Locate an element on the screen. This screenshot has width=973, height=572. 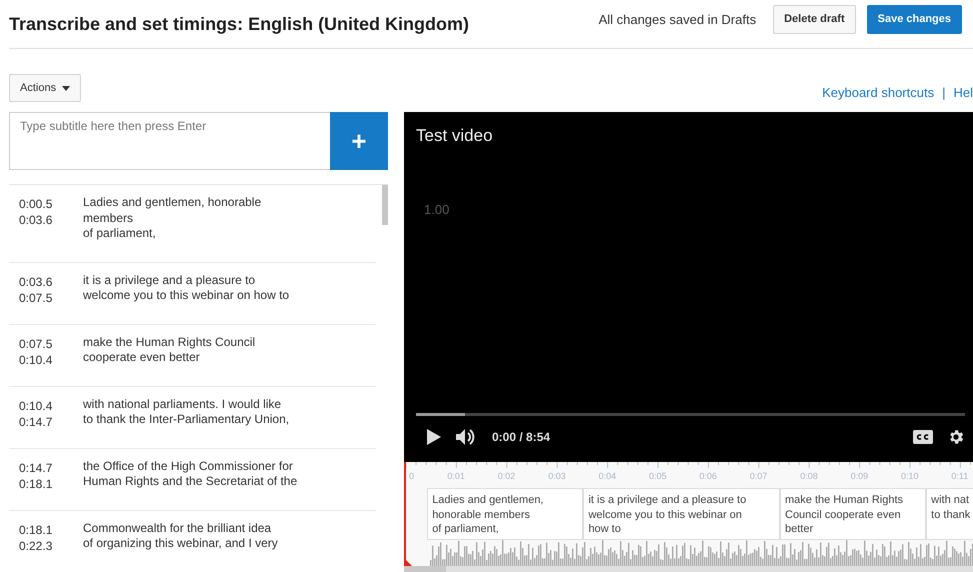
add-button: + is located at coordinates (359, 141).